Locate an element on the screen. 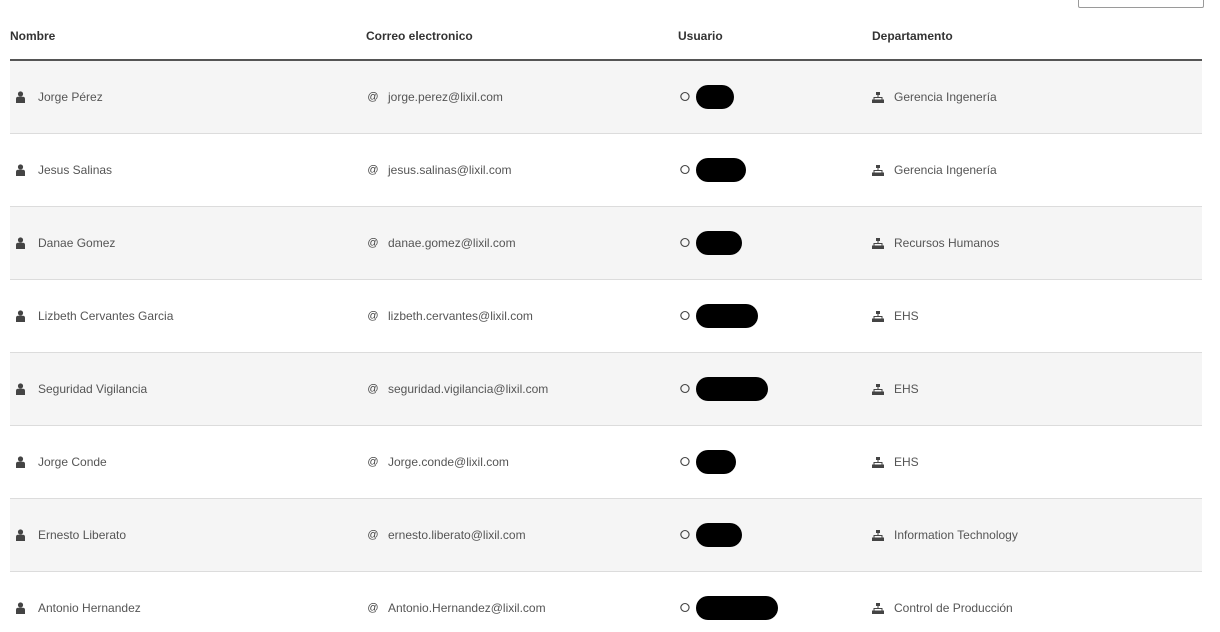  user-name: Lizbeth Cervantes Garcia is located at coordinates (106, 316).